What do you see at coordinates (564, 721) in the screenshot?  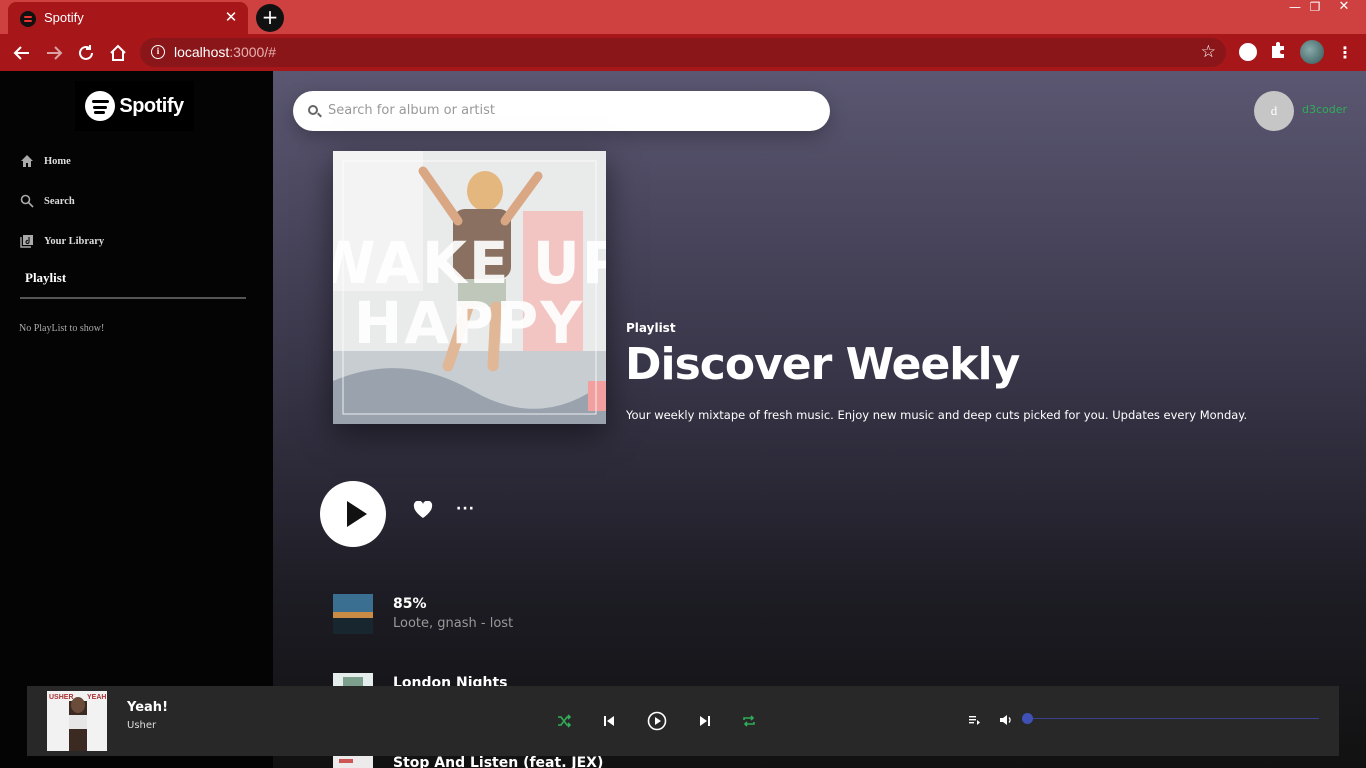 I see `shuffle-icon` at bounding box center [564, 721].